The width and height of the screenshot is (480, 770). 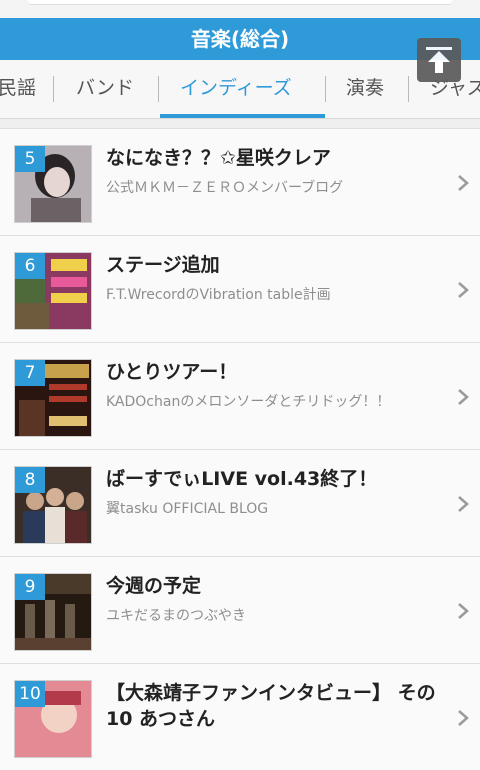 What do you see at coordinates (53, 291) in the screenshot?
I see `thumbnail: 6` at bounding box center [53, 291].